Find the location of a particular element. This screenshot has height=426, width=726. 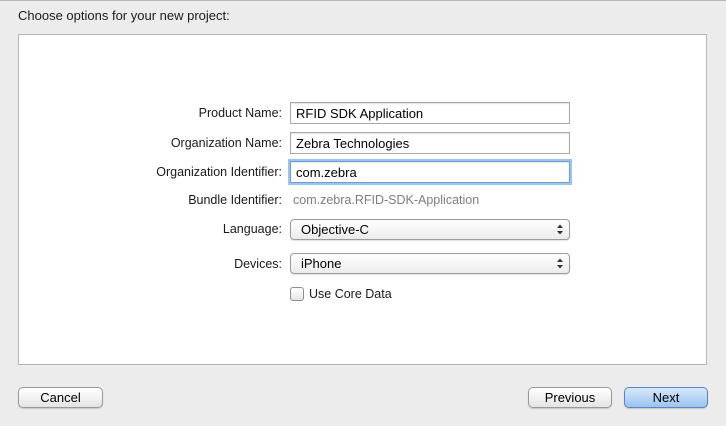

language-popup: Objective-C is located at coordinates (430, 229).